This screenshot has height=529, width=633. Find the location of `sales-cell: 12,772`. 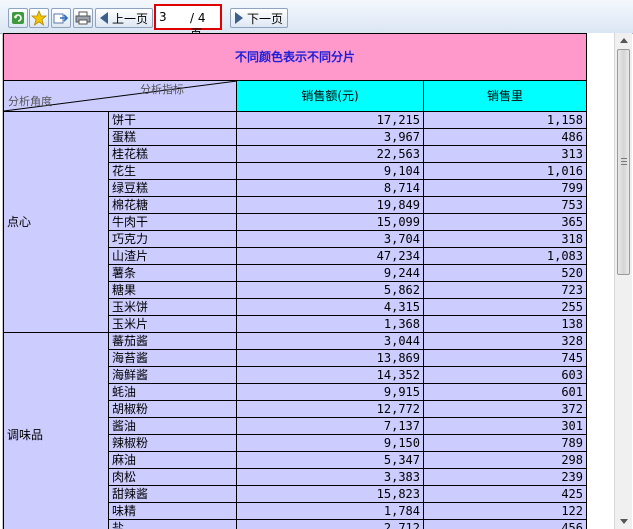

sales-cell: 12,772 is located at coordinates (330, 409).